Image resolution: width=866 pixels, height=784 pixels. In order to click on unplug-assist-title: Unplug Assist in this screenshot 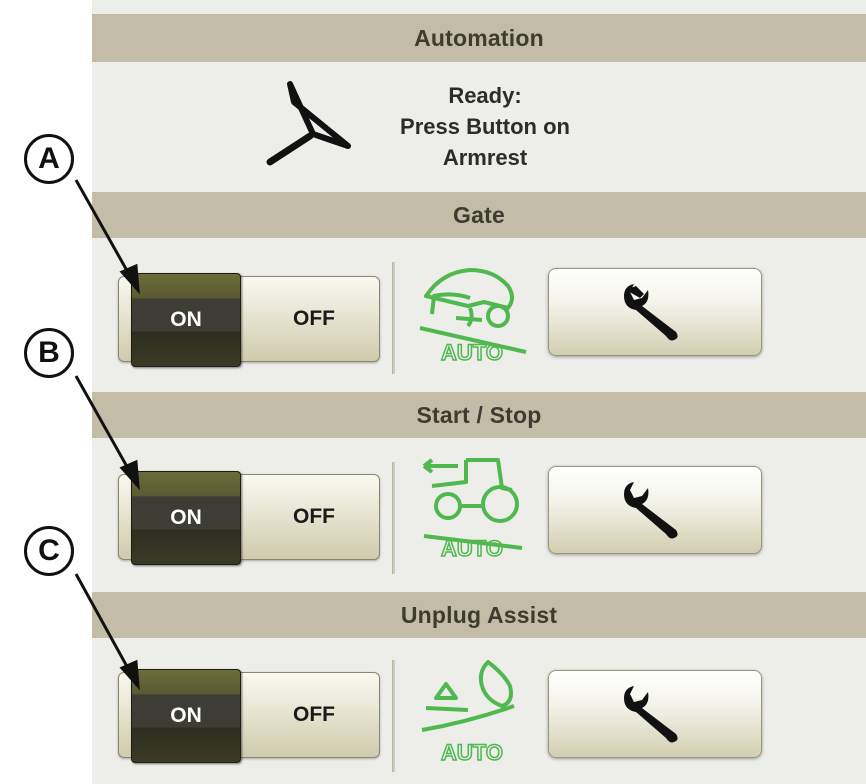, I will do `click(479, 614)`.